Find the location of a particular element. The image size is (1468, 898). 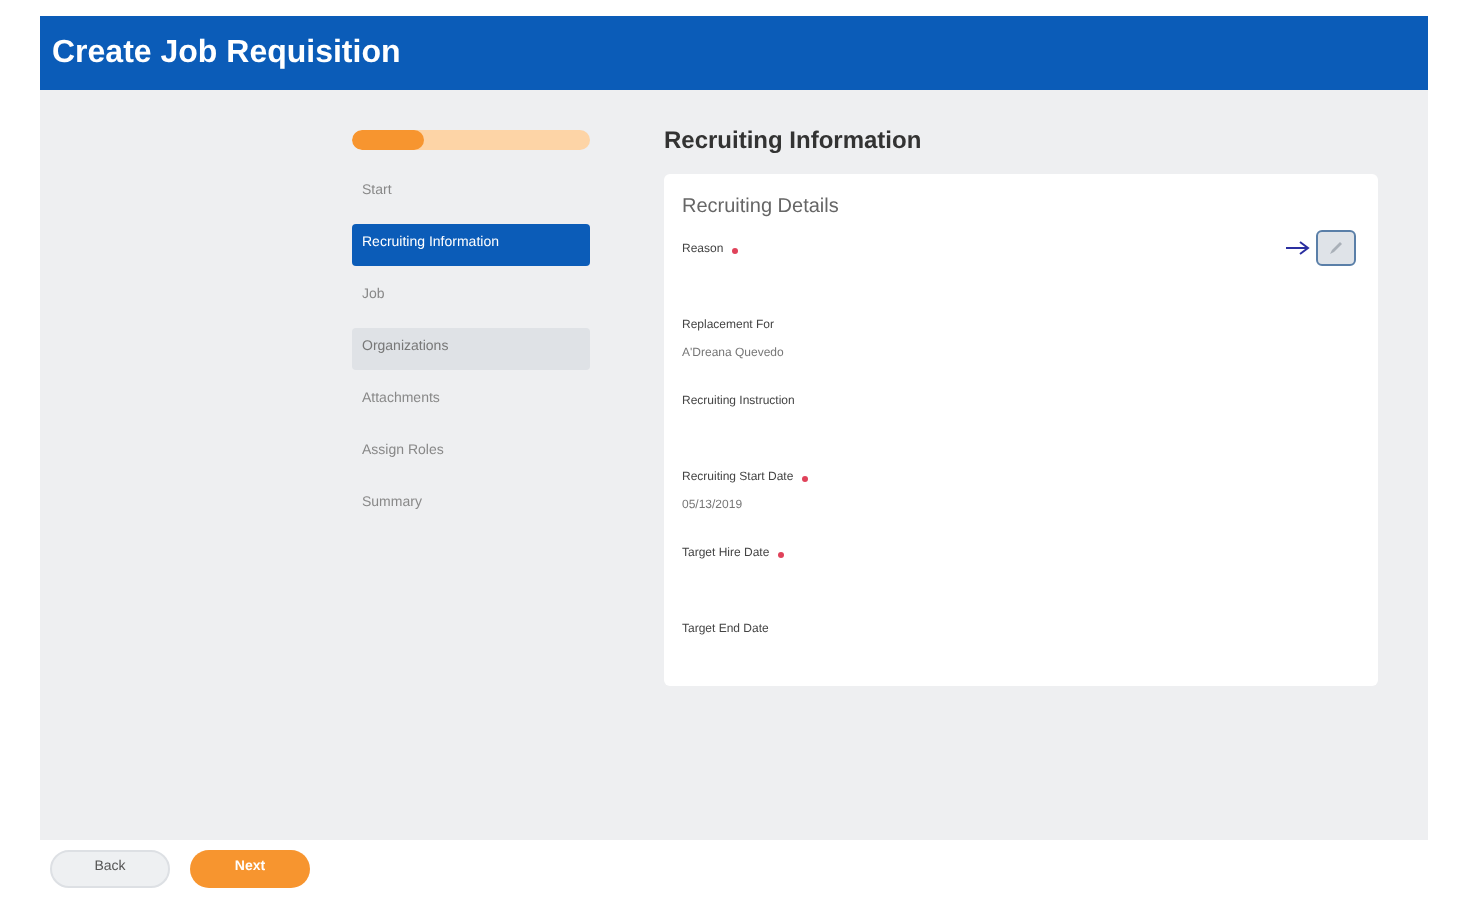

pencil-icon is located at coordinates (1336, 248).